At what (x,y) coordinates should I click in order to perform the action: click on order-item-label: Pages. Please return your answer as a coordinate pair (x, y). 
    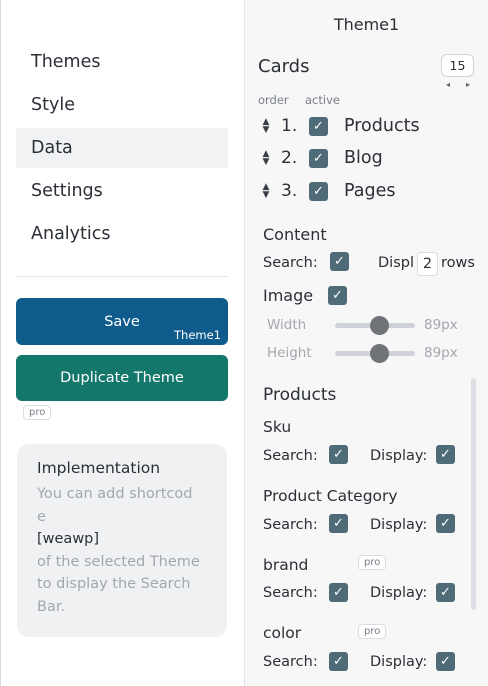
    Looking at the image, I should click on (370, 191).